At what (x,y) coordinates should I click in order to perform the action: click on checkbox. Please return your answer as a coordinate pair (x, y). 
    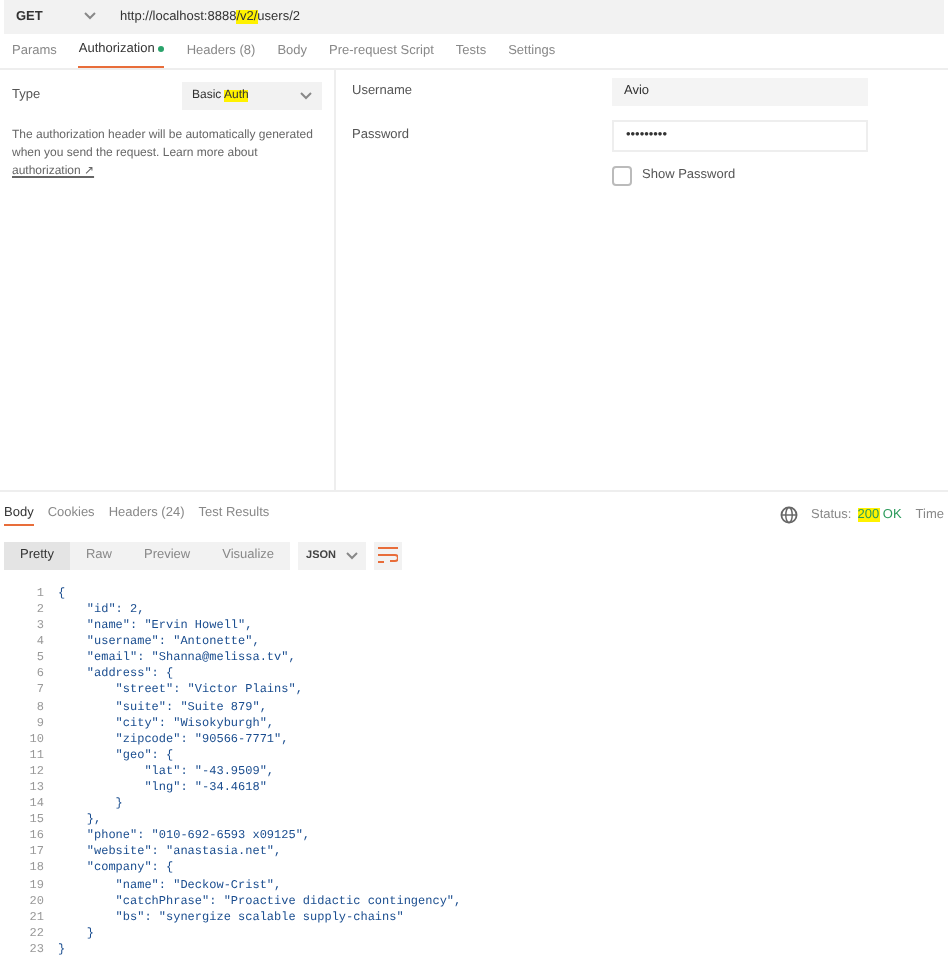
    Looking at the image, I should click on (622, 175).